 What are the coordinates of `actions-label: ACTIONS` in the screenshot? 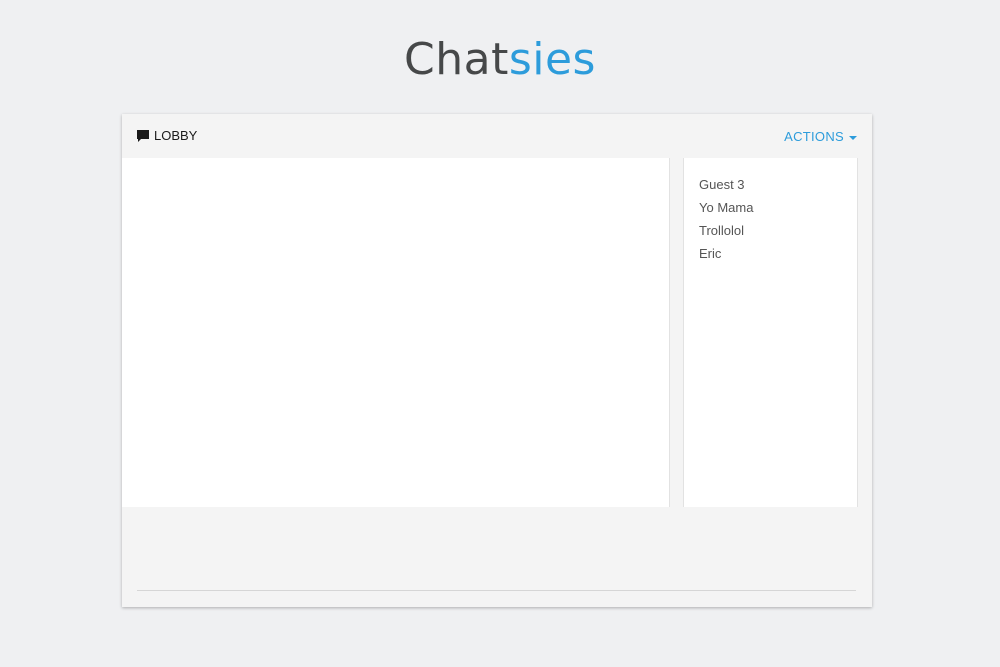 It's located at (814, 136).